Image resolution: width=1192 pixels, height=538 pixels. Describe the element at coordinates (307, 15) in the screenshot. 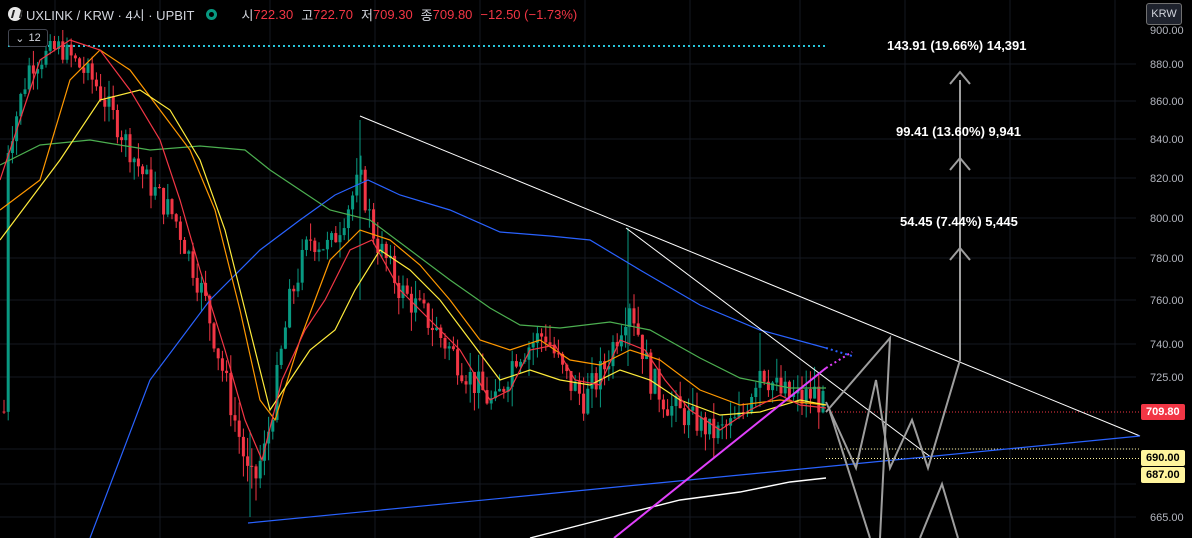

I see `high-label: 고` at that location.